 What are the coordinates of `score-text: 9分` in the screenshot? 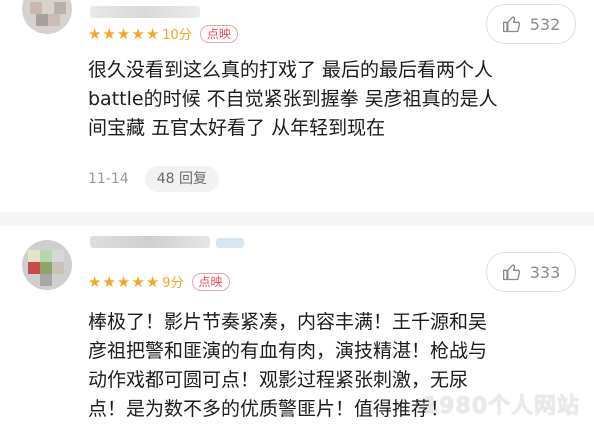 It's located at (173, 283).